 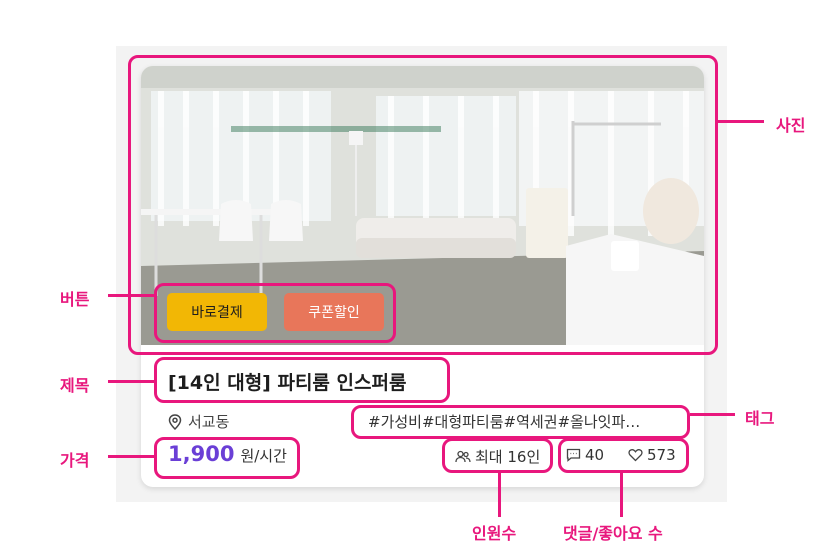 What do you see at coordinates (613, 533) in the screenshot?
I see `comments-likes-annotation: 댓글/좋아요 수` at bounding box center [613, 533].